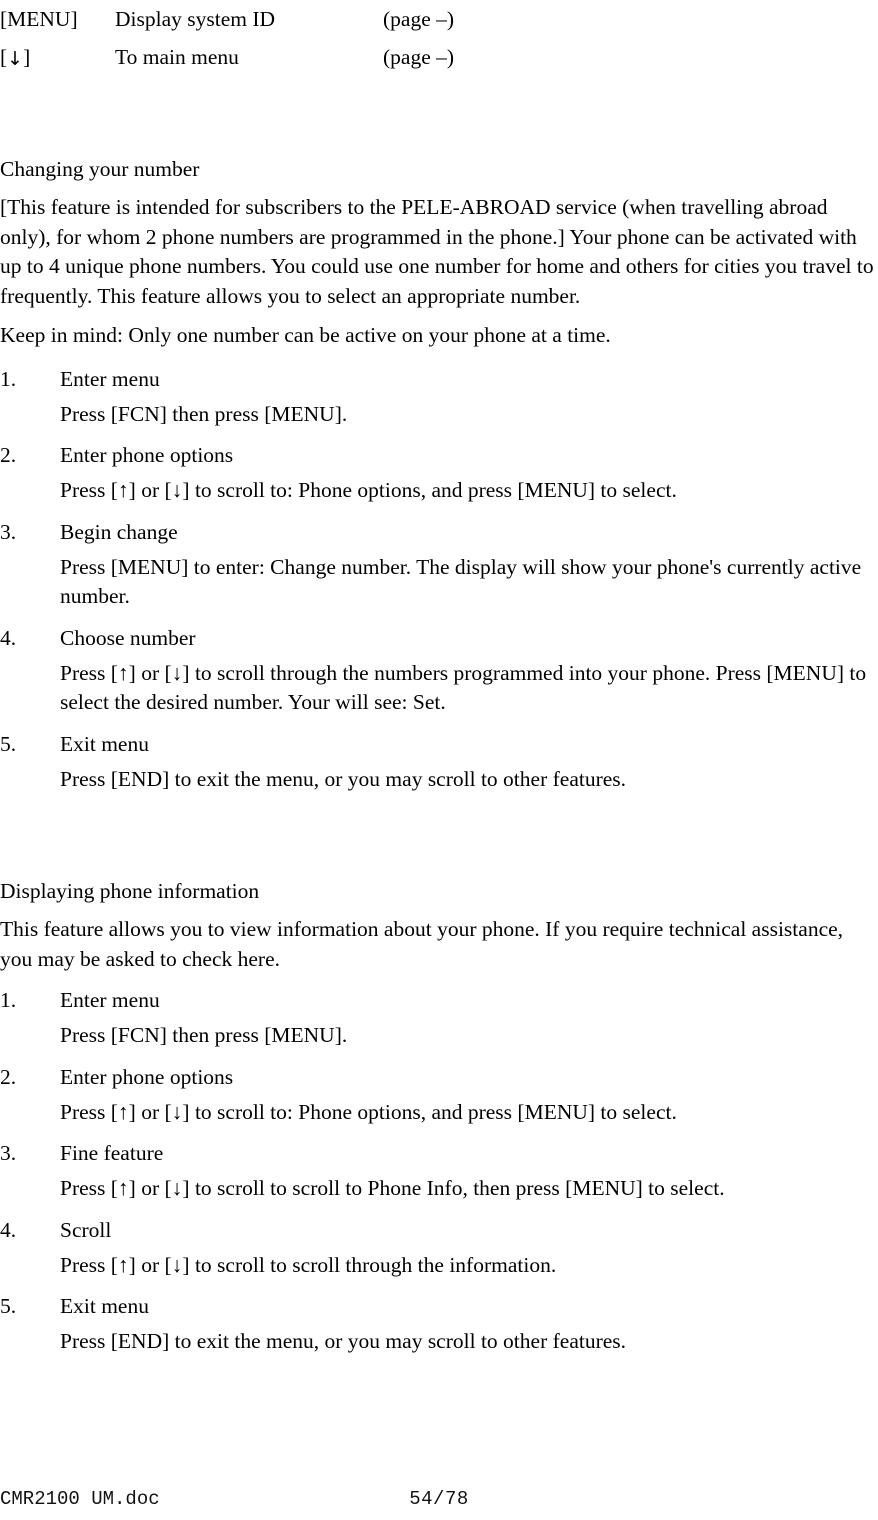 Image resolution: width=878 pixels, height=1520 pixels. Describe the element at coordinates (57, 57) in the screenshot. I see `xref-key-cell: [↓]` at that location.